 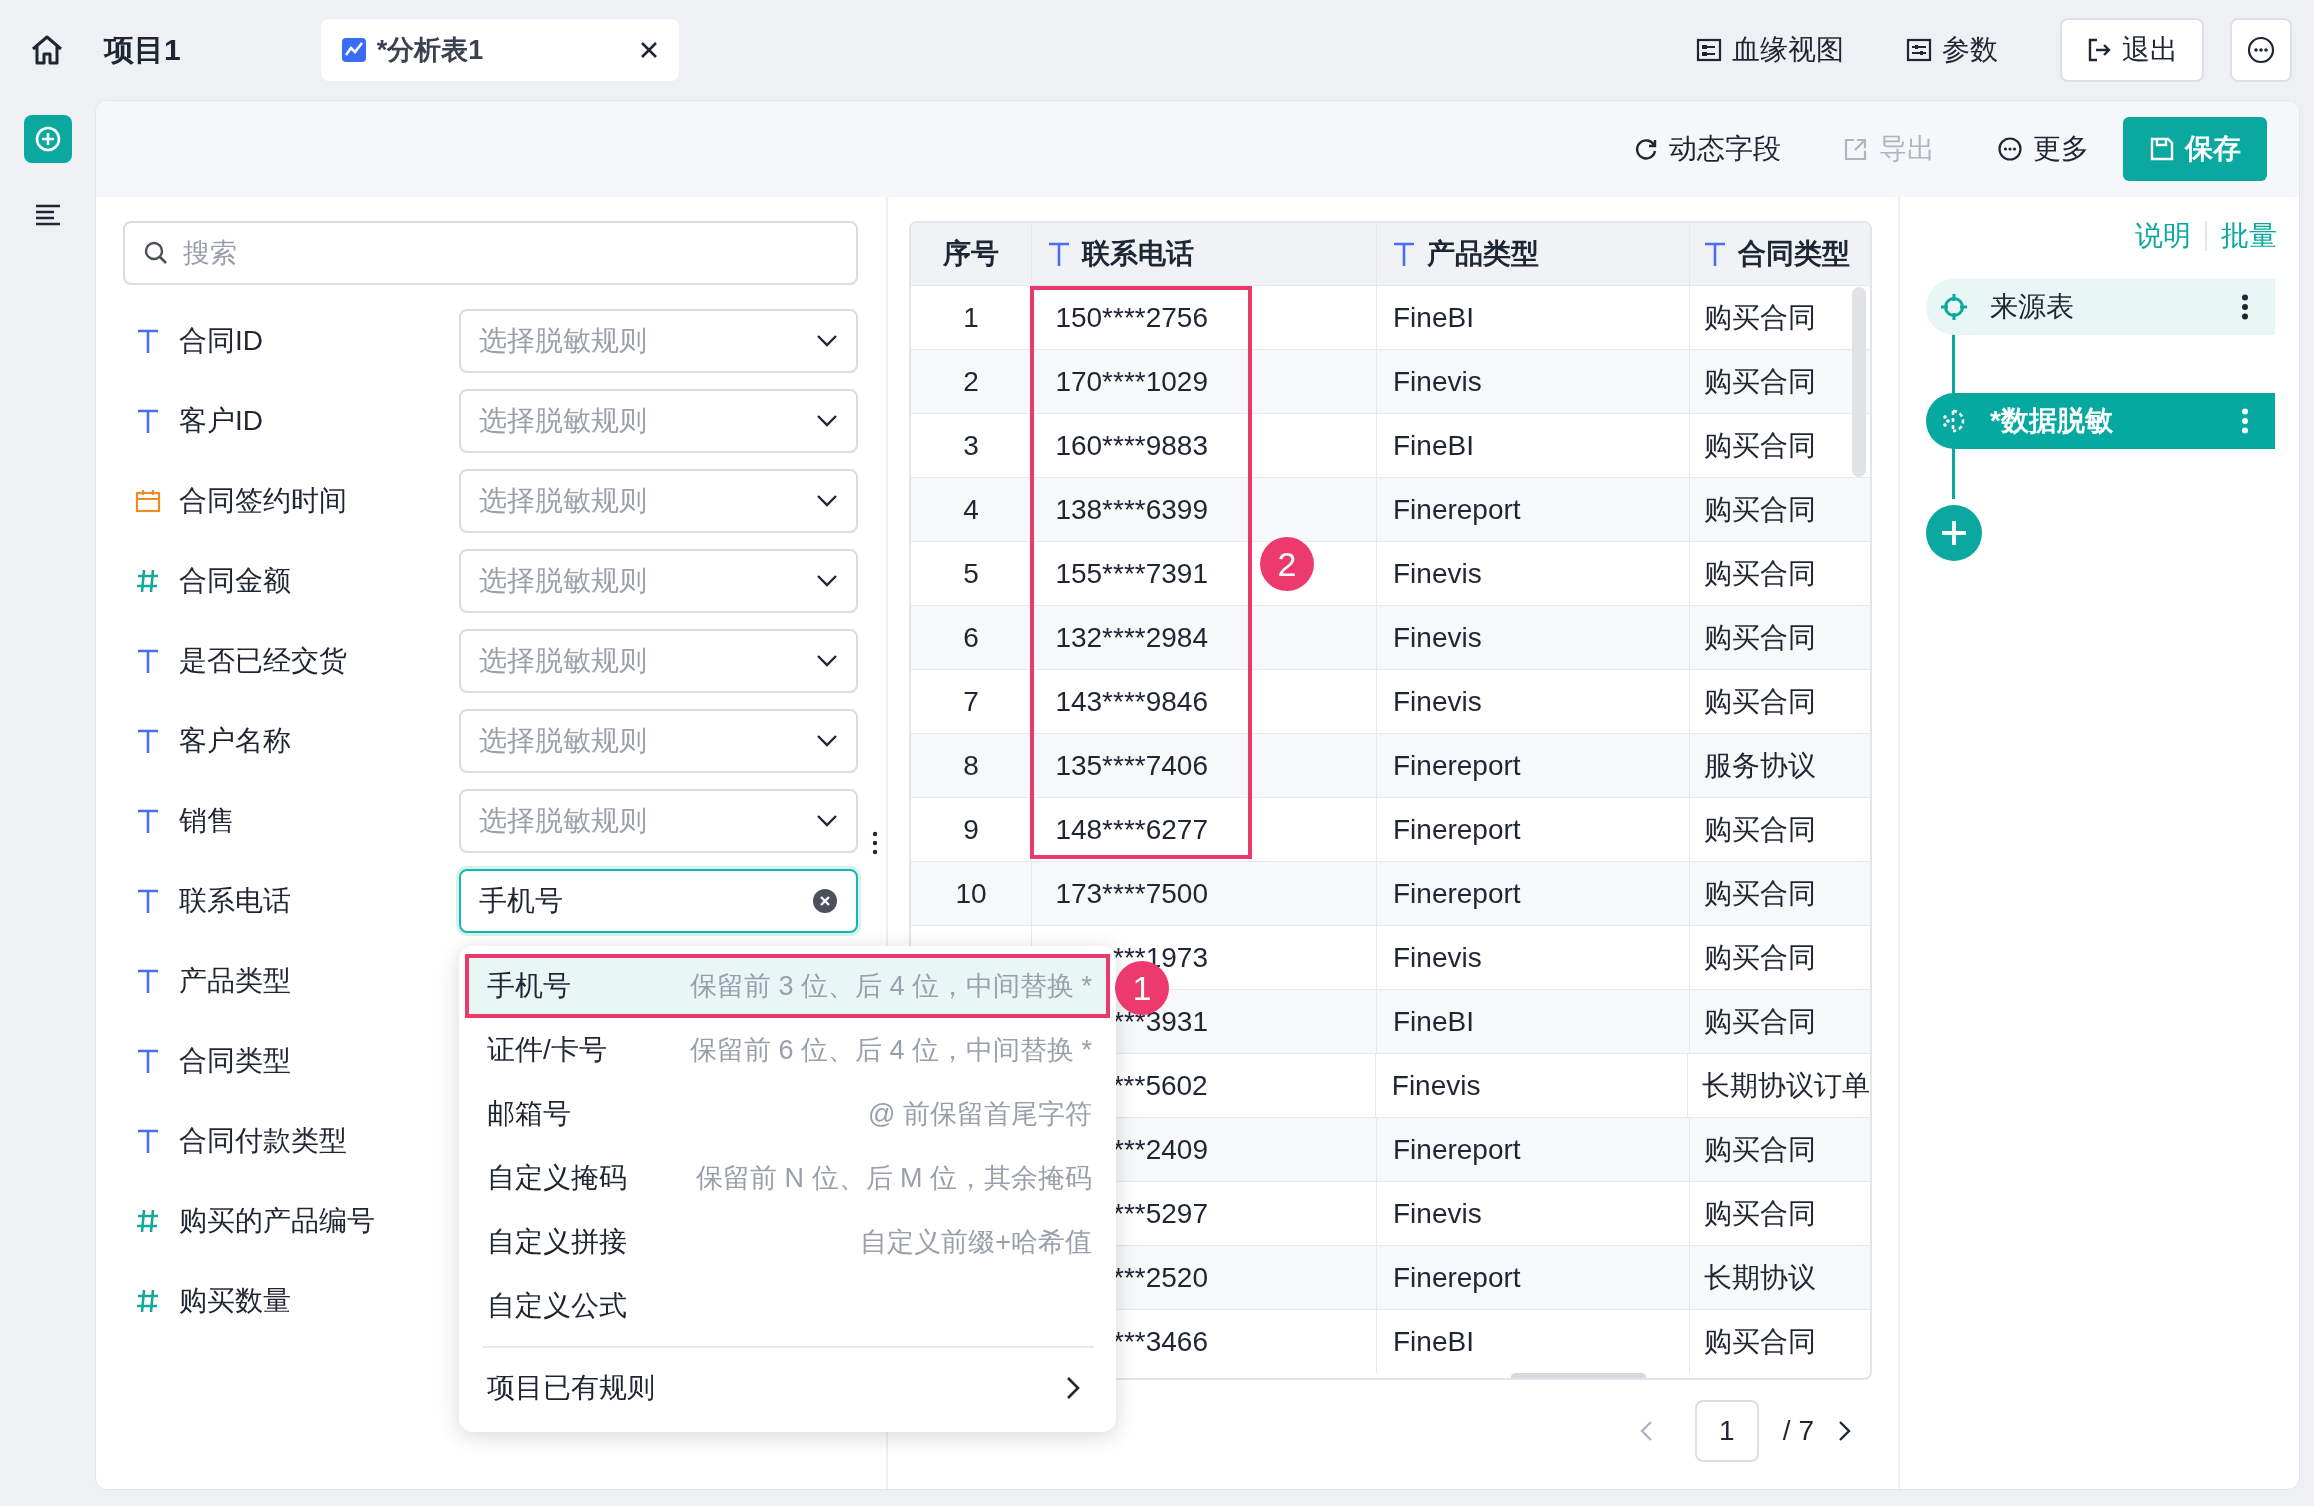 What do you see at coordinates (787, 1306) in the screenshot?
I see `dropdown-option: 自定义公式` at bounding box center [787, 1306].